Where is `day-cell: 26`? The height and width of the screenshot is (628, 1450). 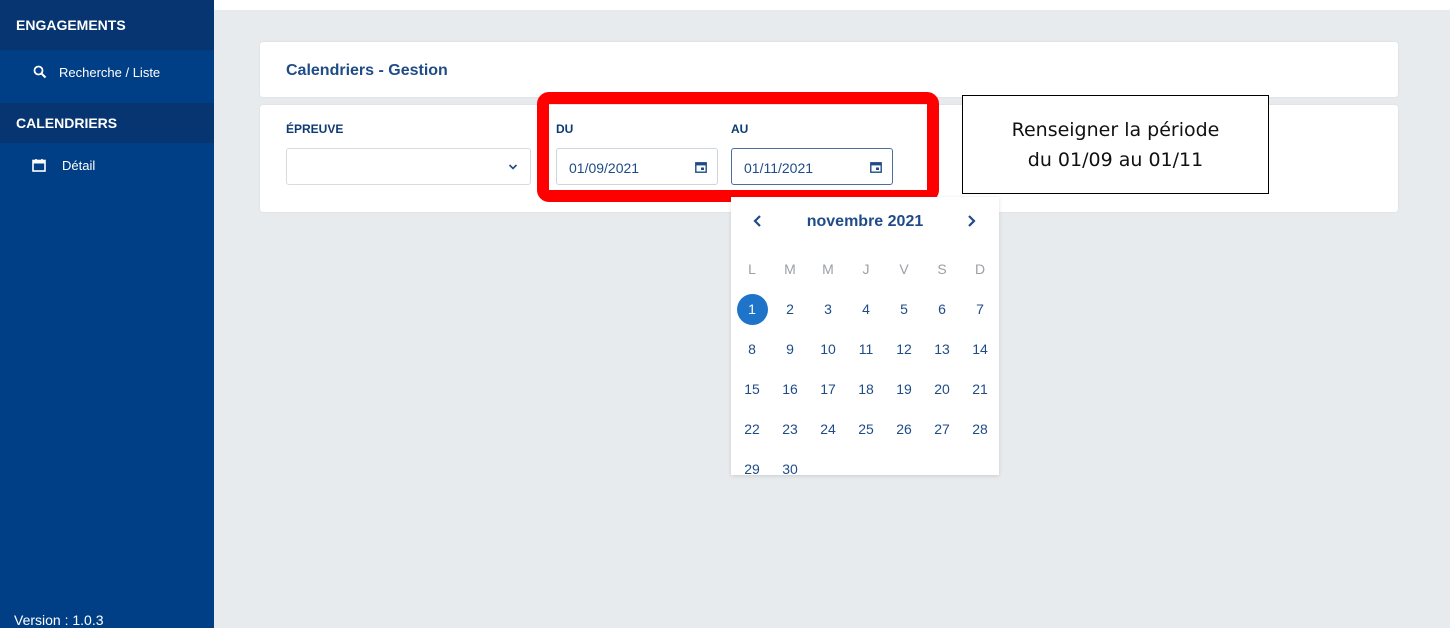
day-cell: 26 is located at coordinates (904, 429).